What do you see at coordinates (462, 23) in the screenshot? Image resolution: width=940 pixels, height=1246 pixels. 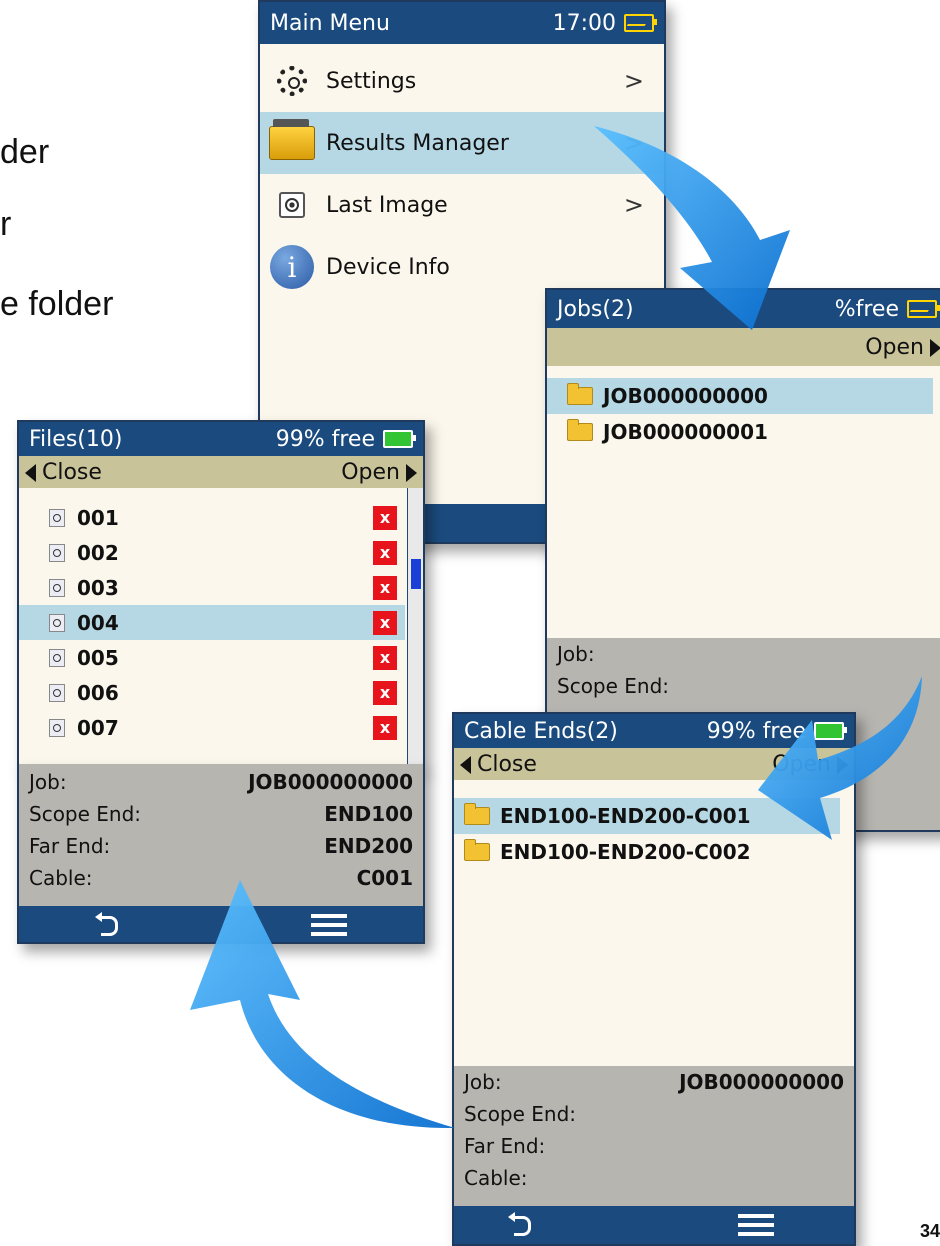 I see `main-menu-title-bar: Main Menu 17:00` at bounding box center [462, 23].